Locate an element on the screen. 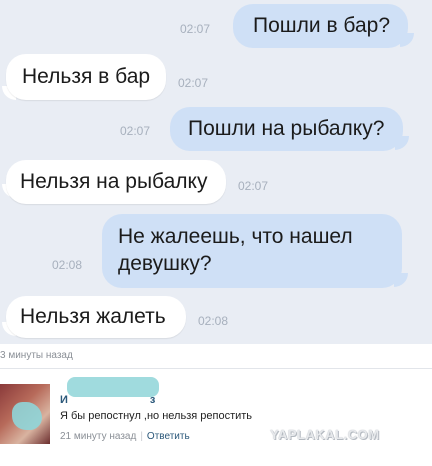  comment-text: Я бы репостнул ,но нельзя репостить is located at coordinates (156, 416).